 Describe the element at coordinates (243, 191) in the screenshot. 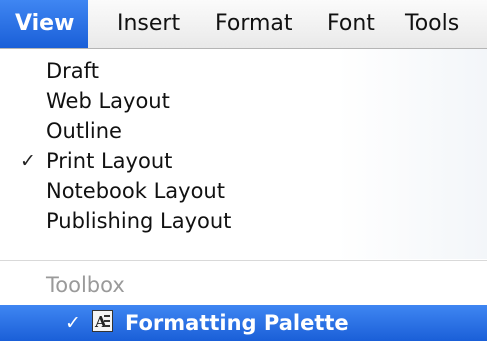

I see `menu-item-notebook-layout: Notebook Layout` at that location.